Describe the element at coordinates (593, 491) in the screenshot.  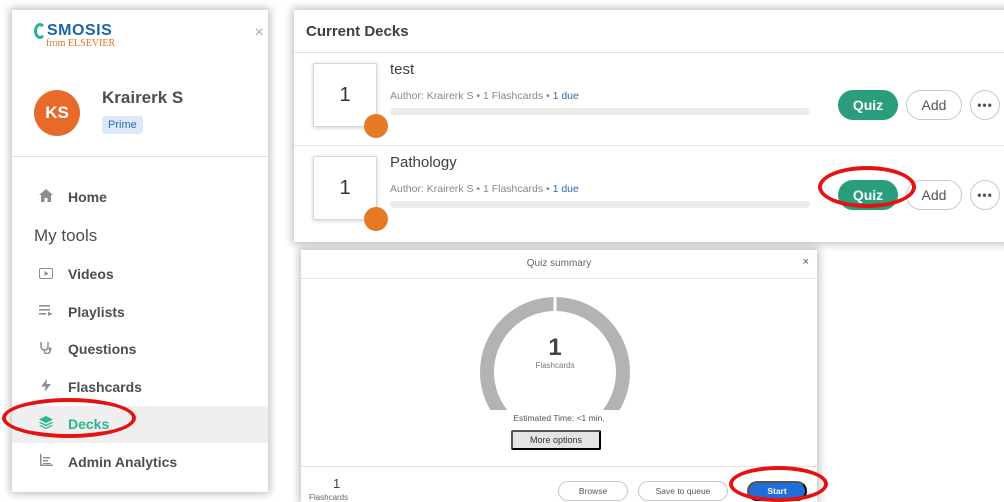
I see `browse-button: Browse` at that location.